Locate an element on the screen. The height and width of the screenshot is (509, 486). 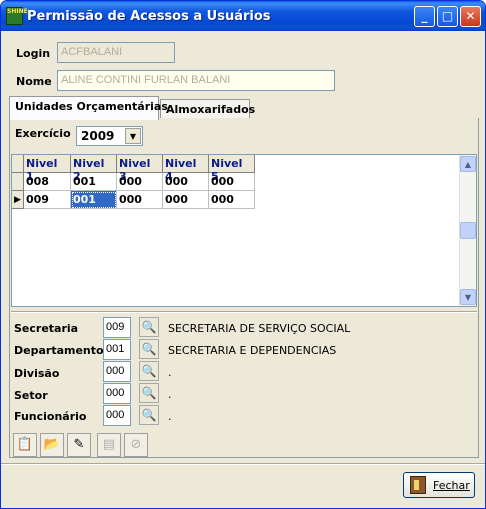
scroll-up-icon: ▲ is located at coordinates (468, 164).